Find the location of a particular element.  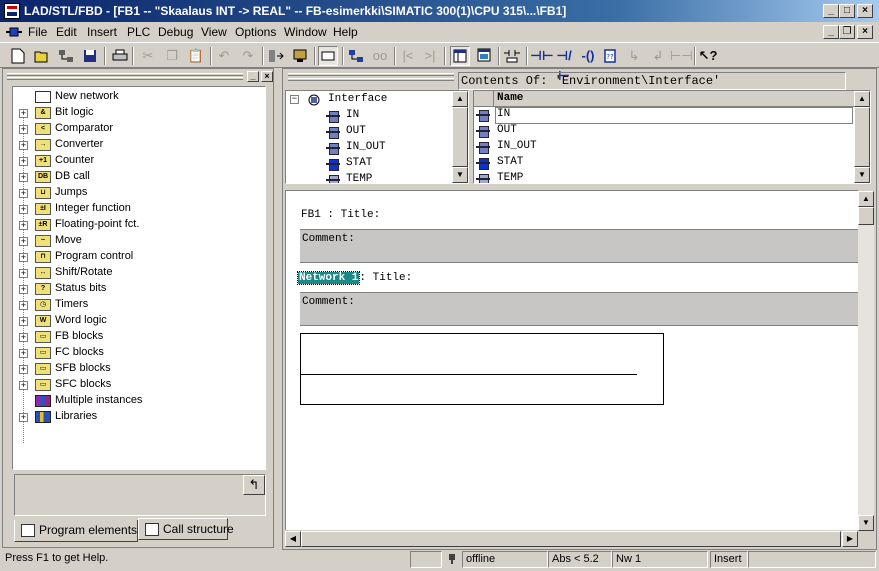

menu-file: File is located at coordinates (37, 32).